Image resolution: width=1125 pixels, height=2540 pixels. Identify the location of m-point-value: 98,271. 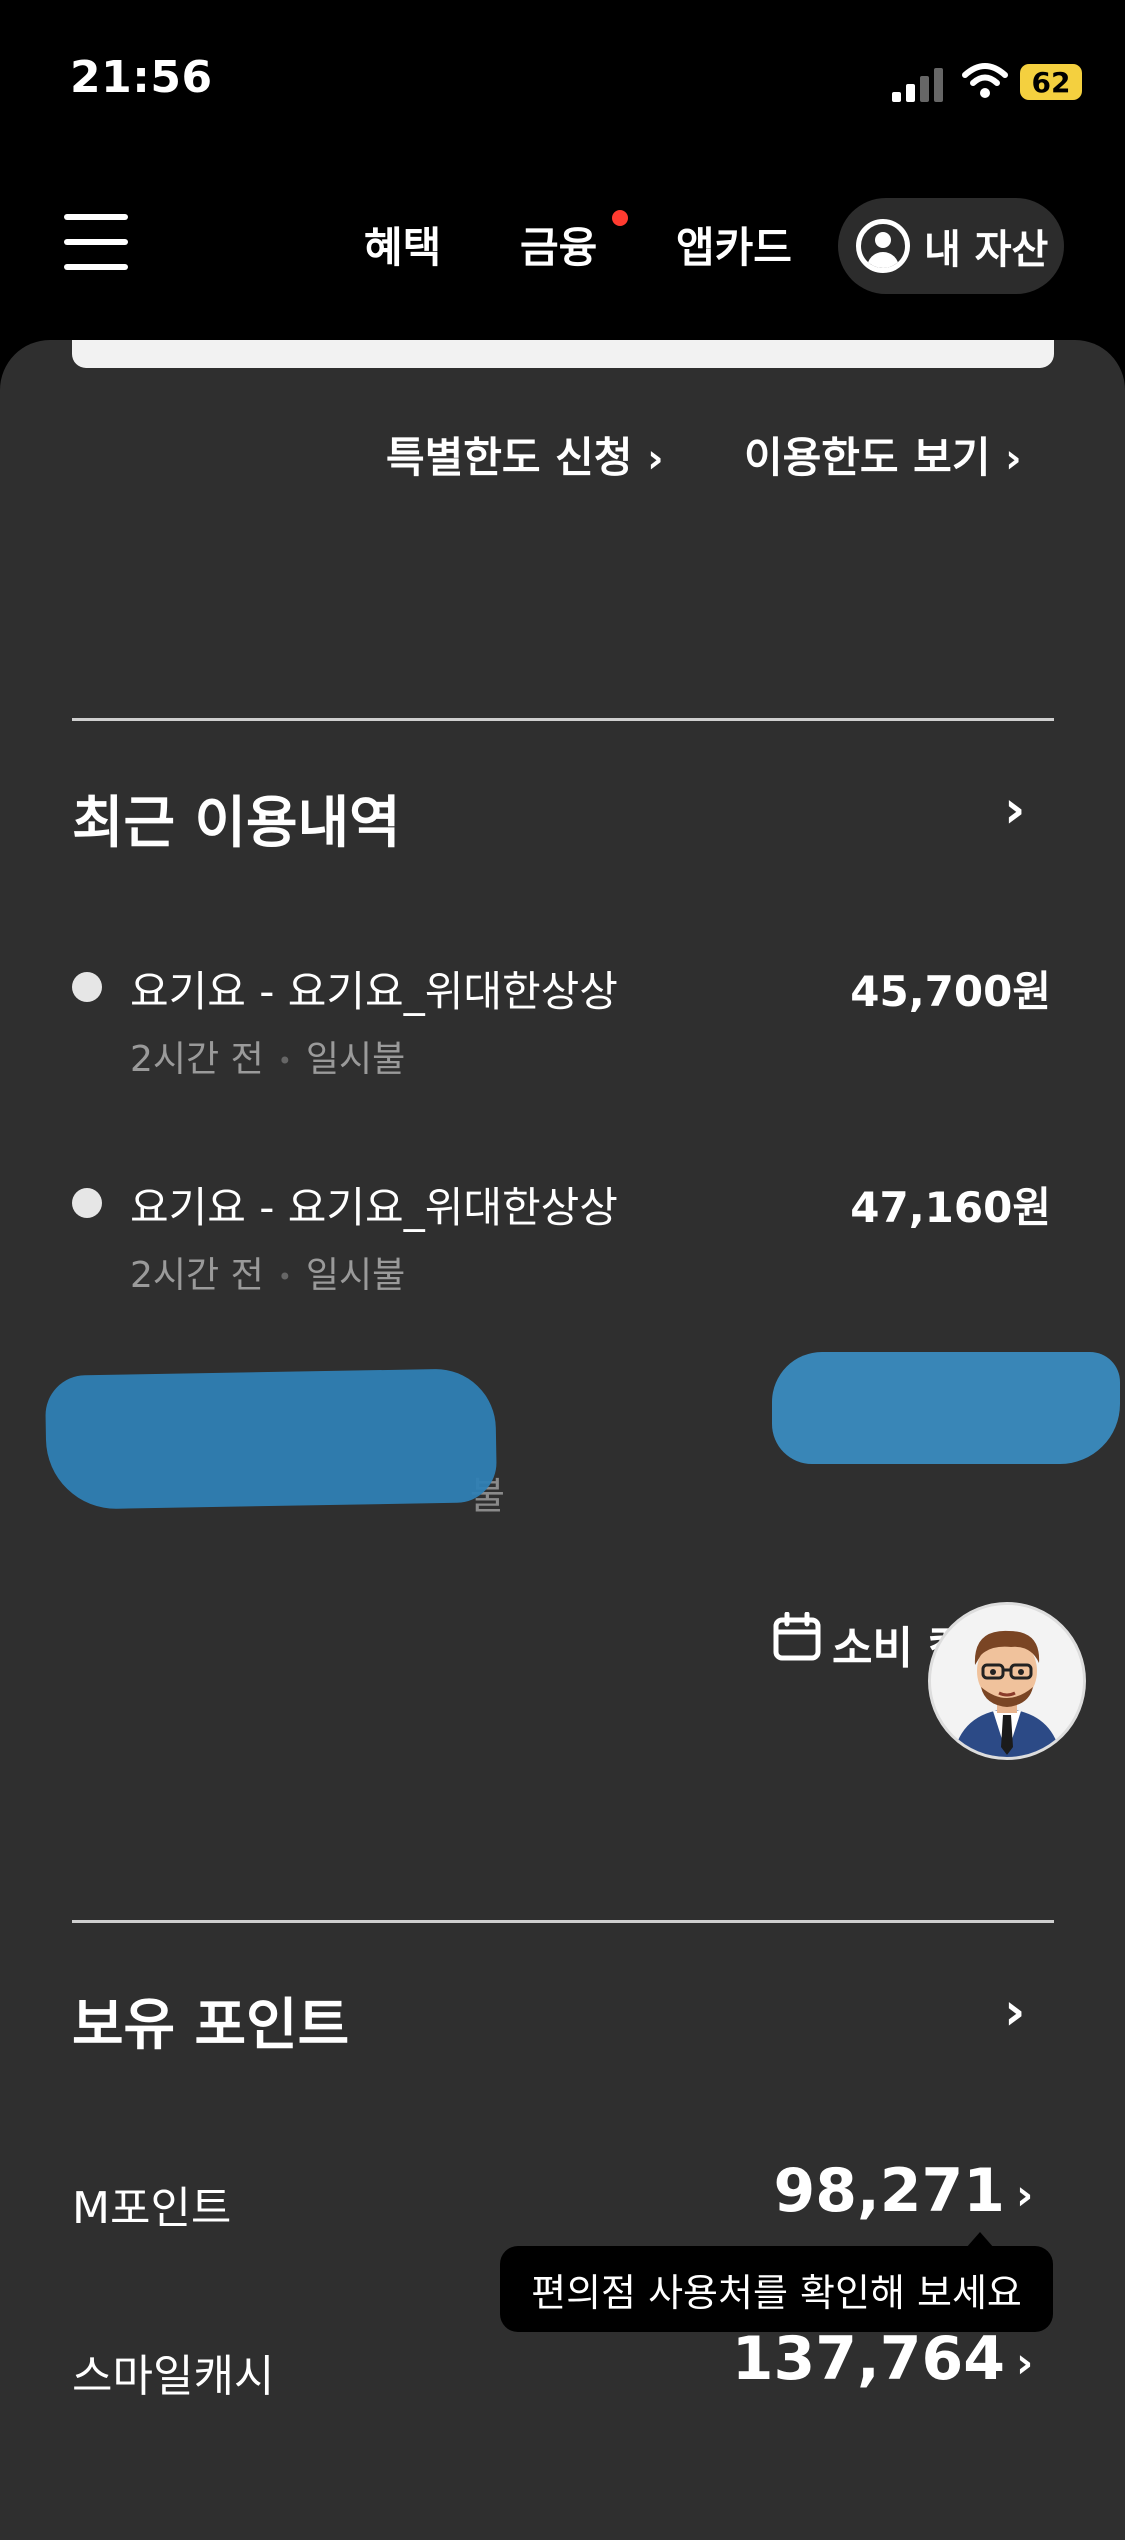
(889, 2191).